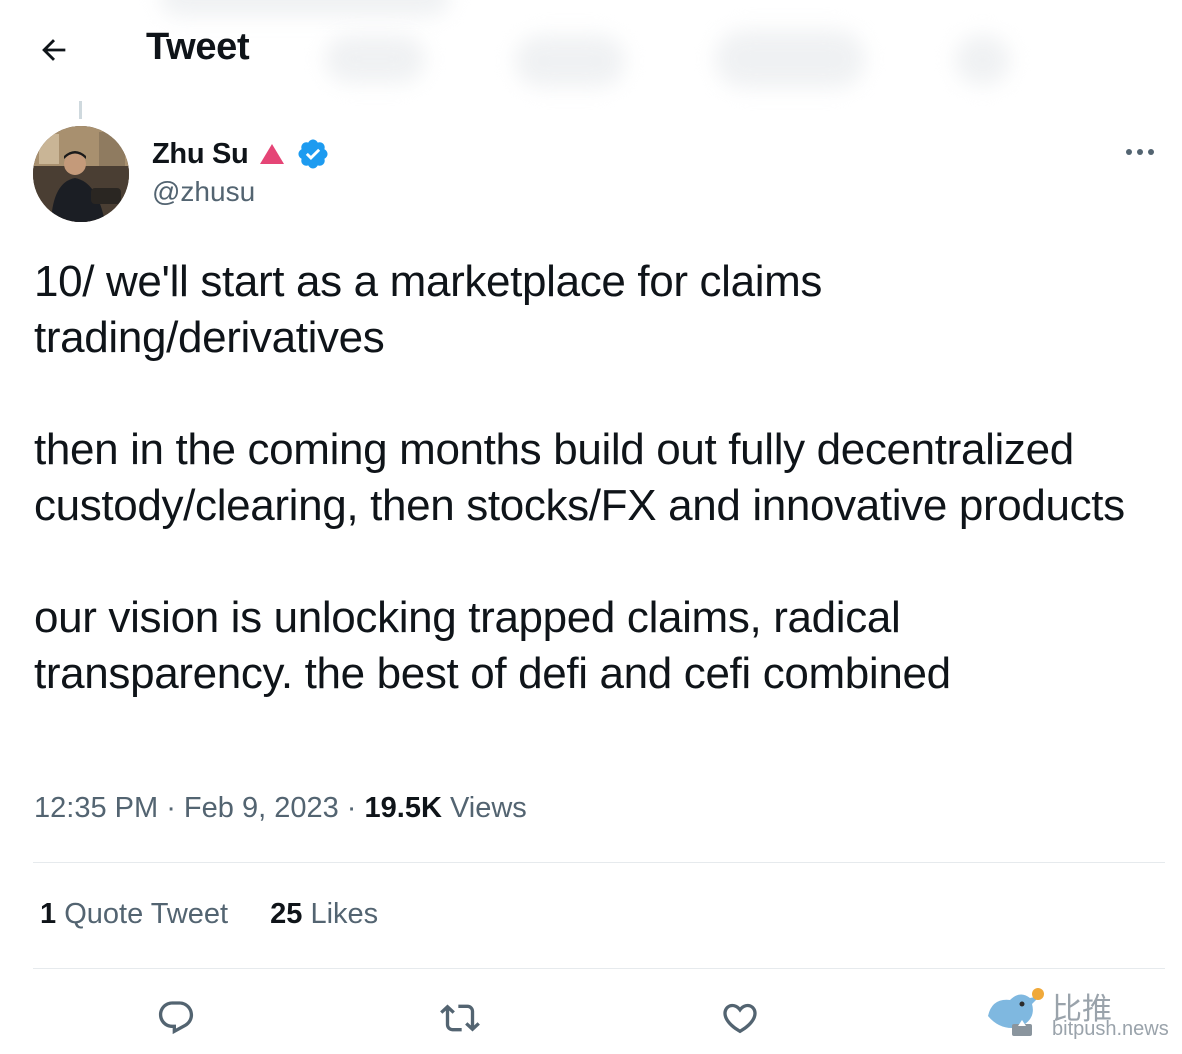 The width and height of the screenshot is (1182, 1054). I want to click on author-name-row: Zhu Su, so click(241, 154).